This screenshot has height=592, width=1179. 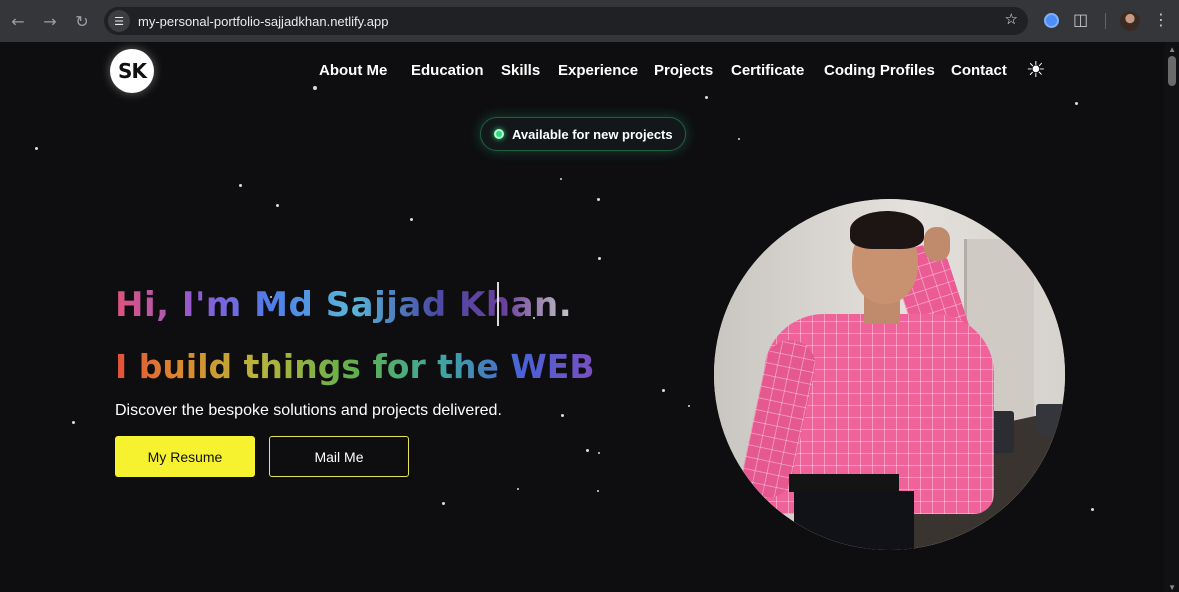 What do you see at coordinates (979, 70) in the screenshot?
I see `nav-link-contact: Contact` at bounding box center [979, 70].